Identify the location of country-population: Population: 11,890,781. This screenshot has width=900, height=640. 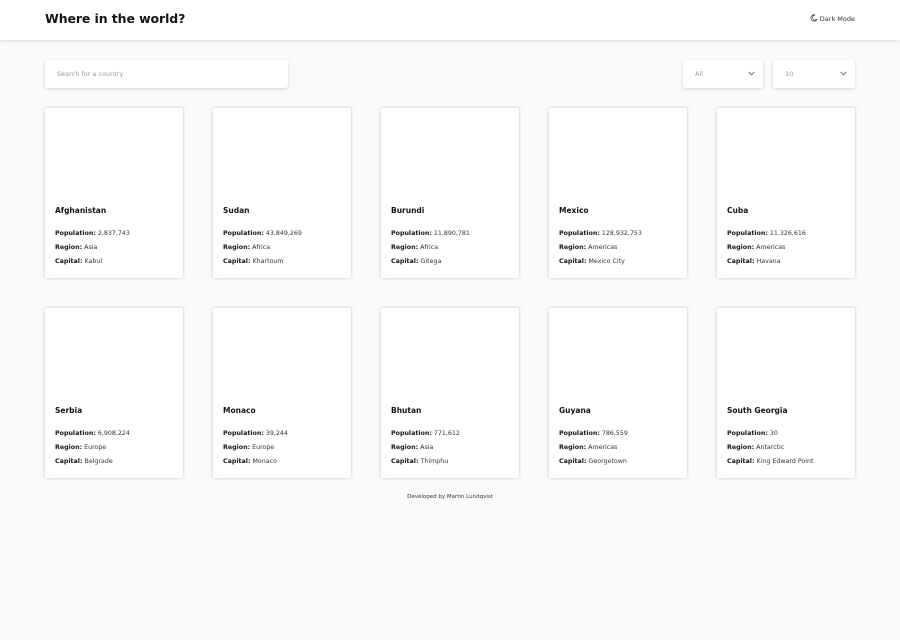
(430, 233).